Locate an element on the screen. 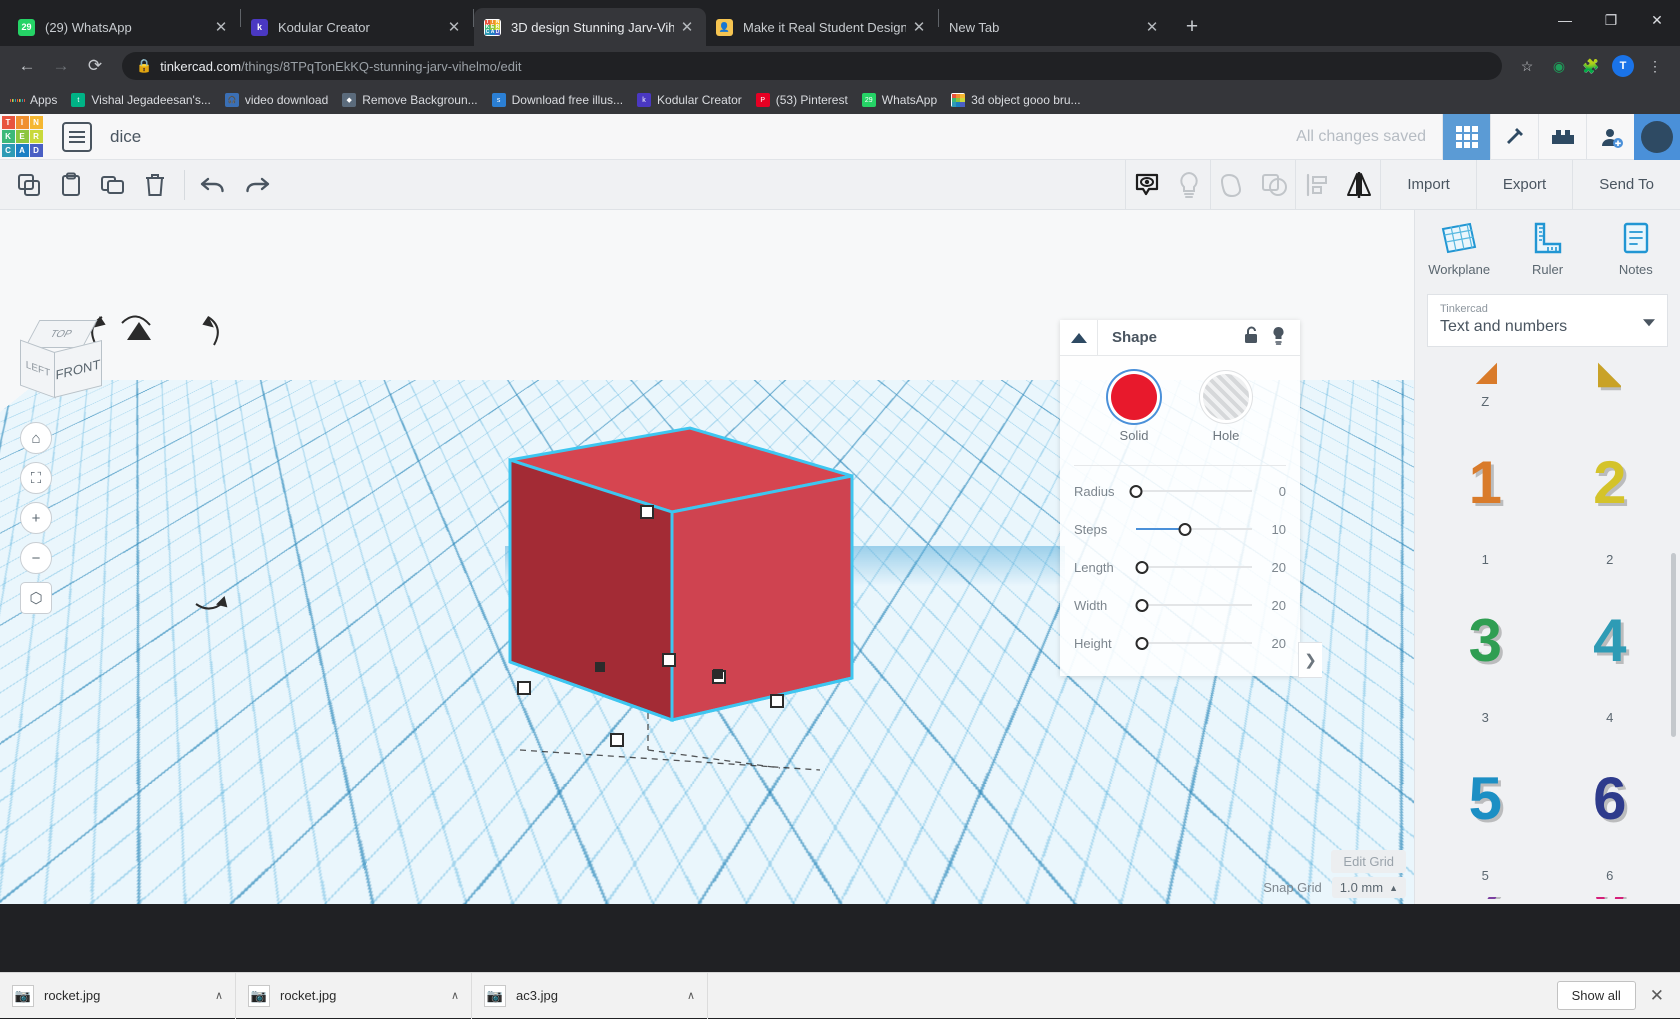 Image resolution: width=1680 pixels, height=1019 pixels. shape-item-2: 2 2 is located at coordinates (1610, 500).